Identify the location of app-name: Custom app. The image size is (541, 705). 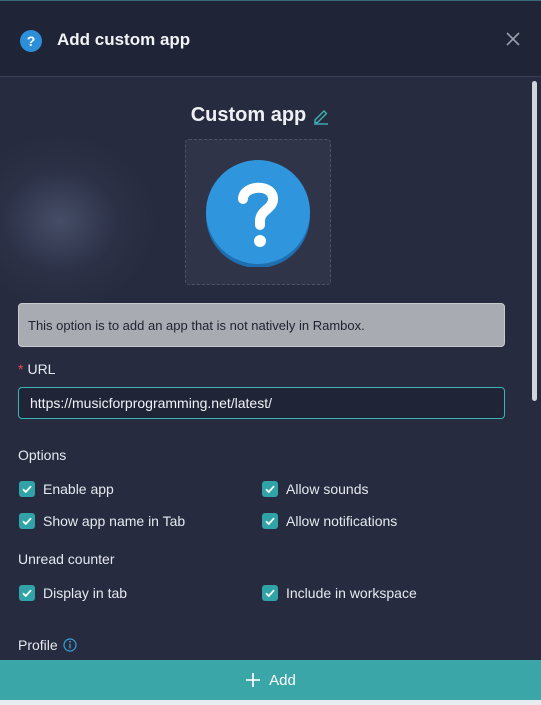
(248, 115).